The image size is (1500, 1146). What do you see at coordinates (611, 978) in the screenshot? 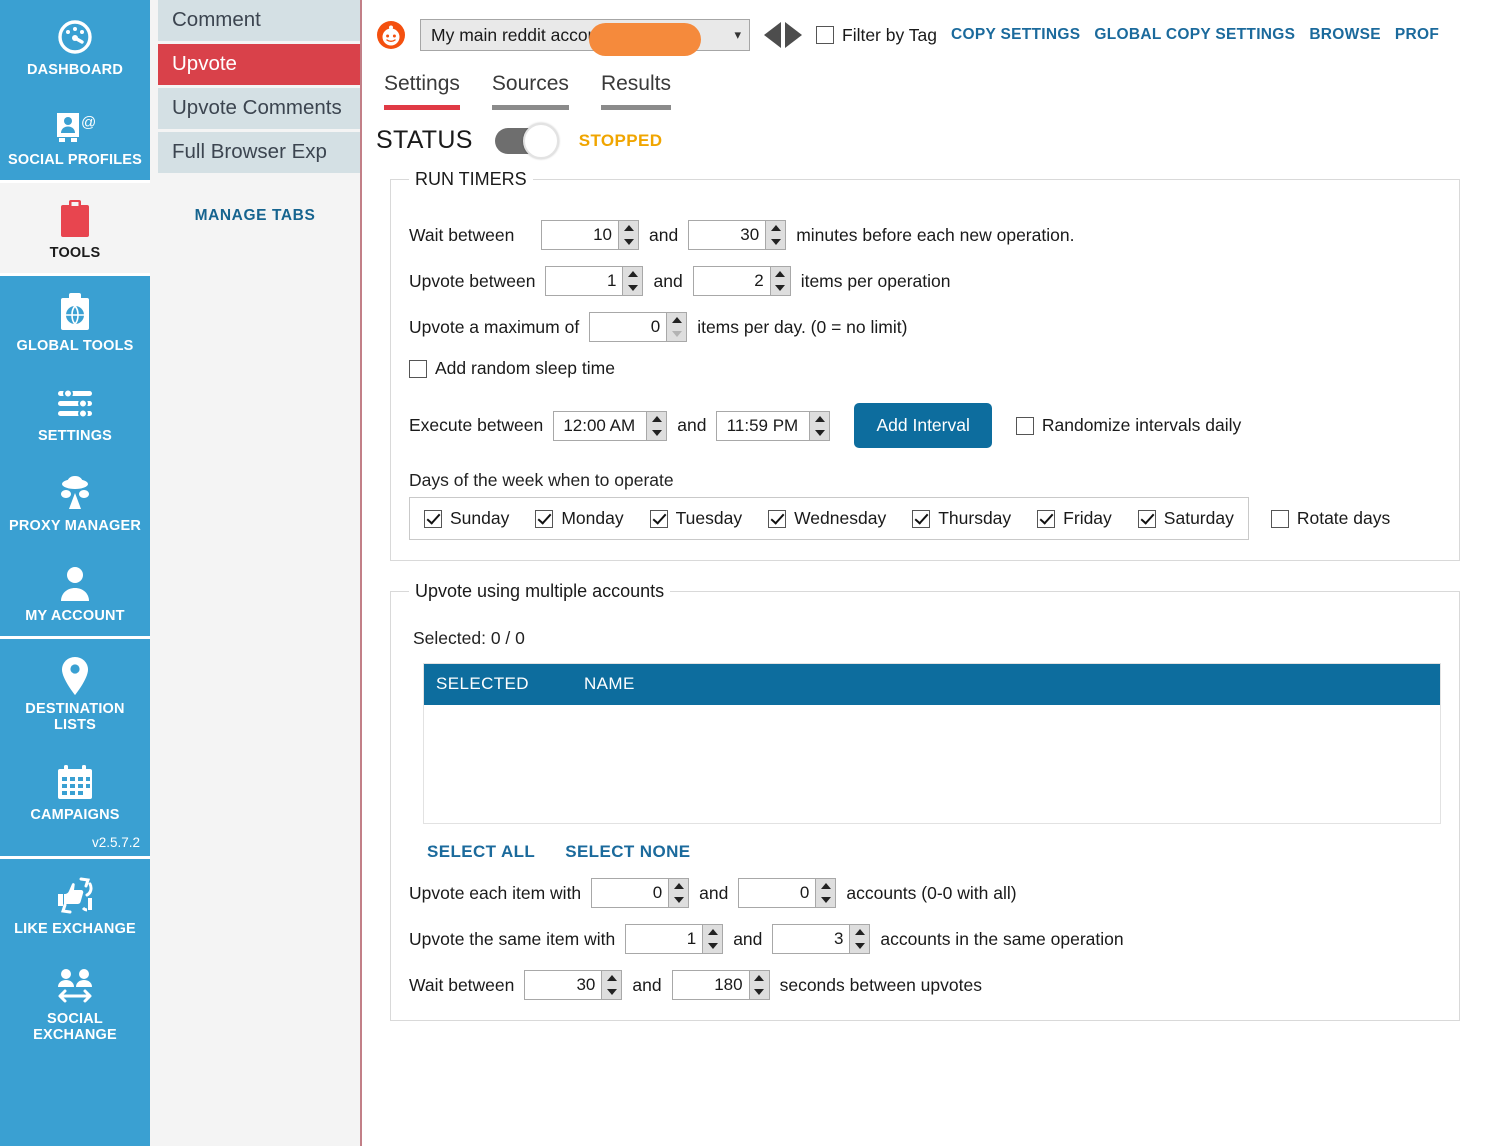
I see `wait-upvotes-min-up` at bounding box center [611, 978].